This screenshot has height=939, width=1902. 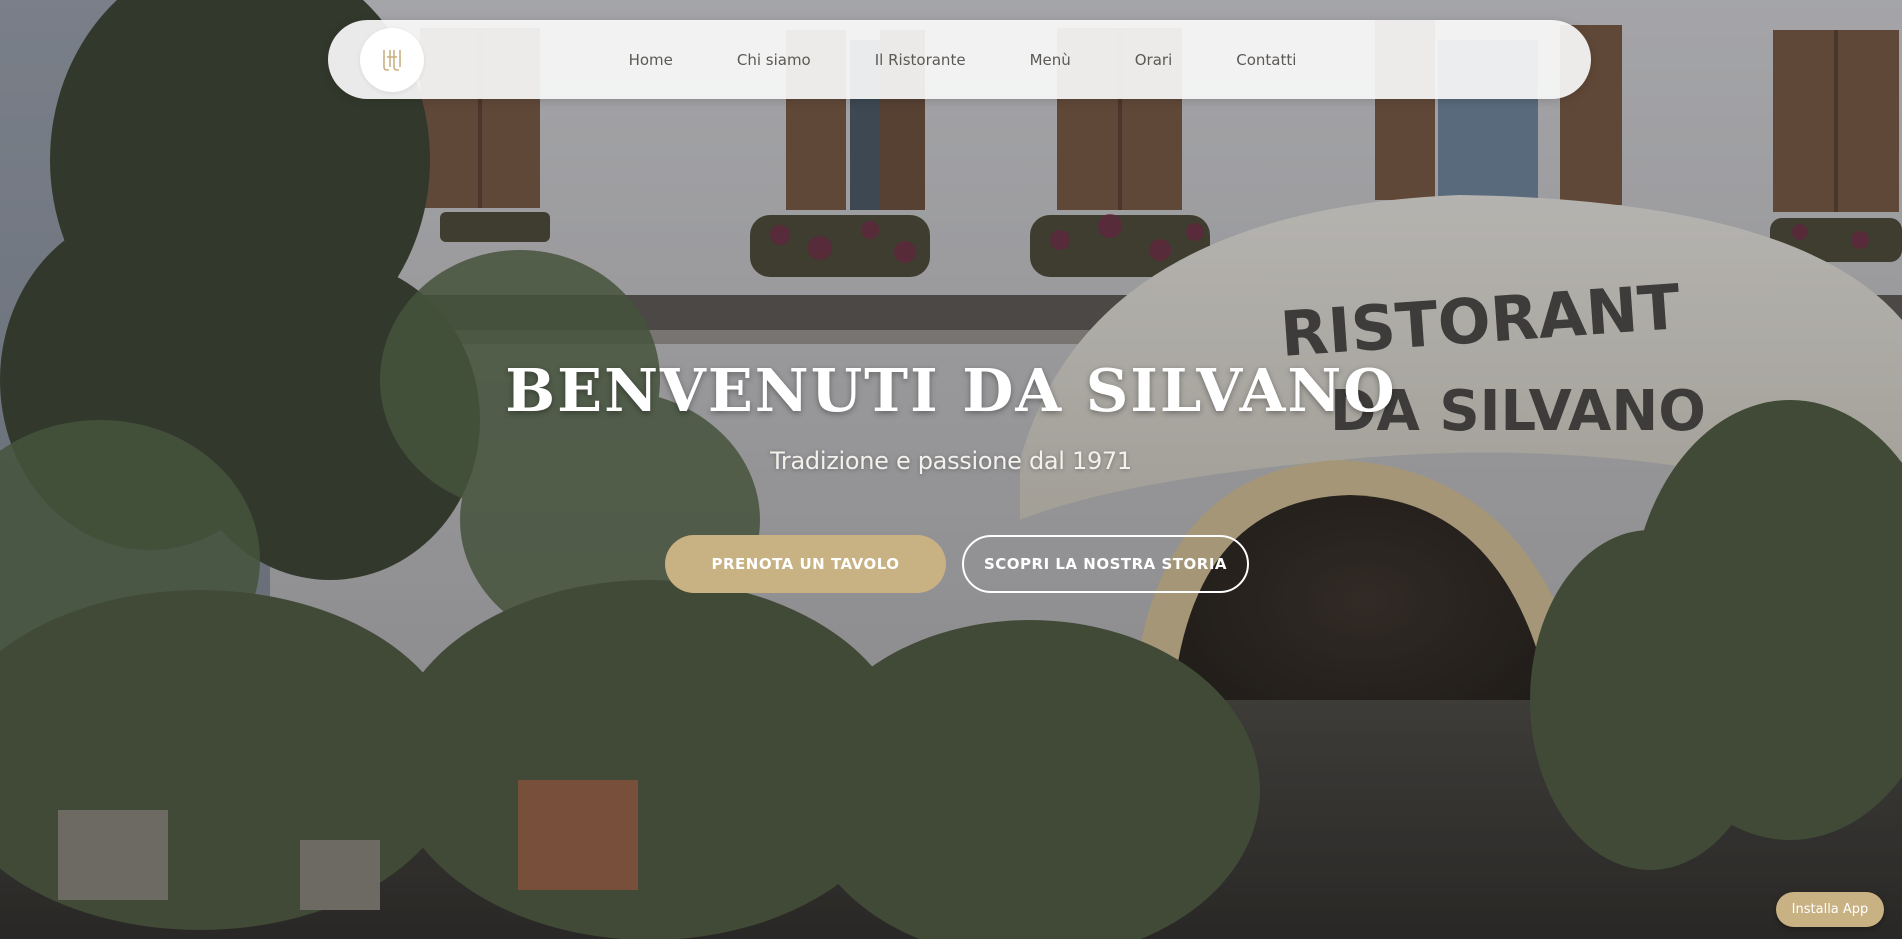 I want to click on book-table-button: PRENOTA UN TAVOLO, so click(x=805, y=564).